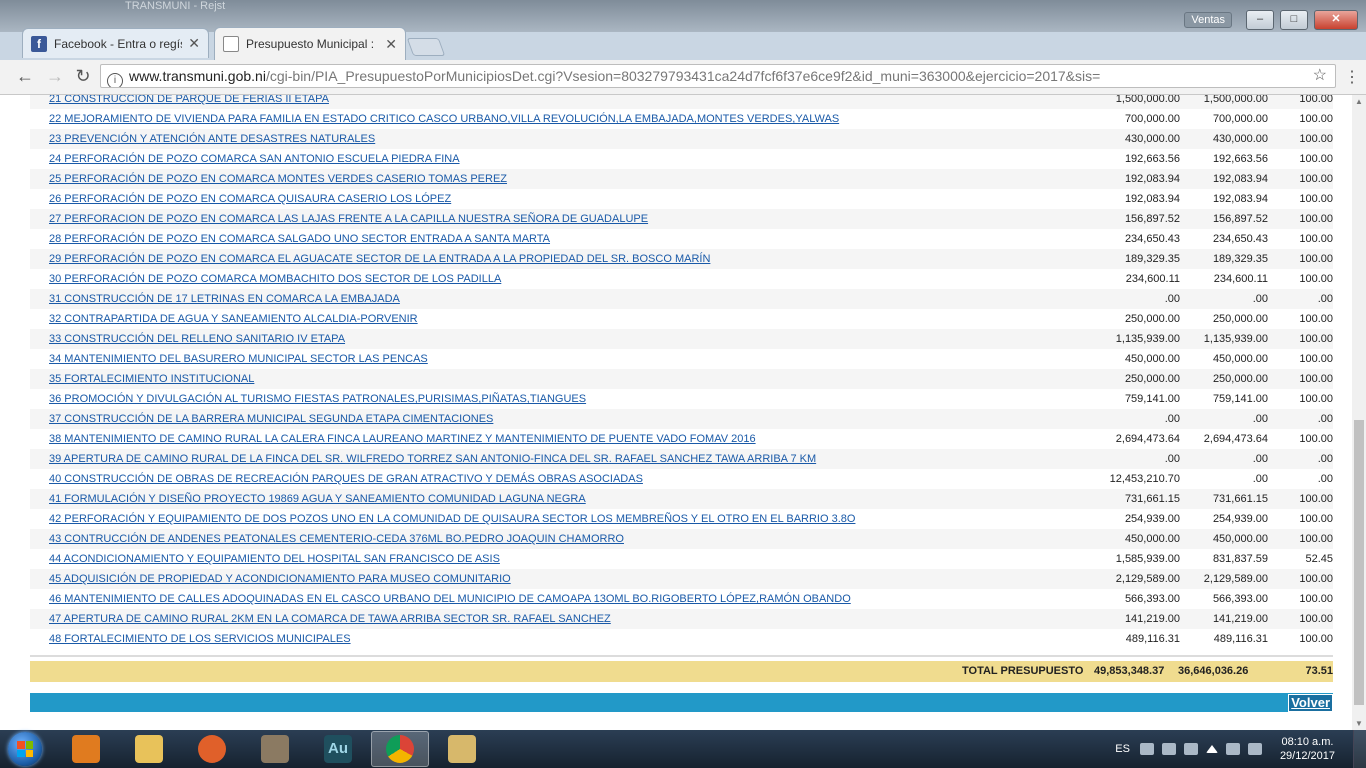  I want to click on profile-badge: Ventas, so click(1208, 20).